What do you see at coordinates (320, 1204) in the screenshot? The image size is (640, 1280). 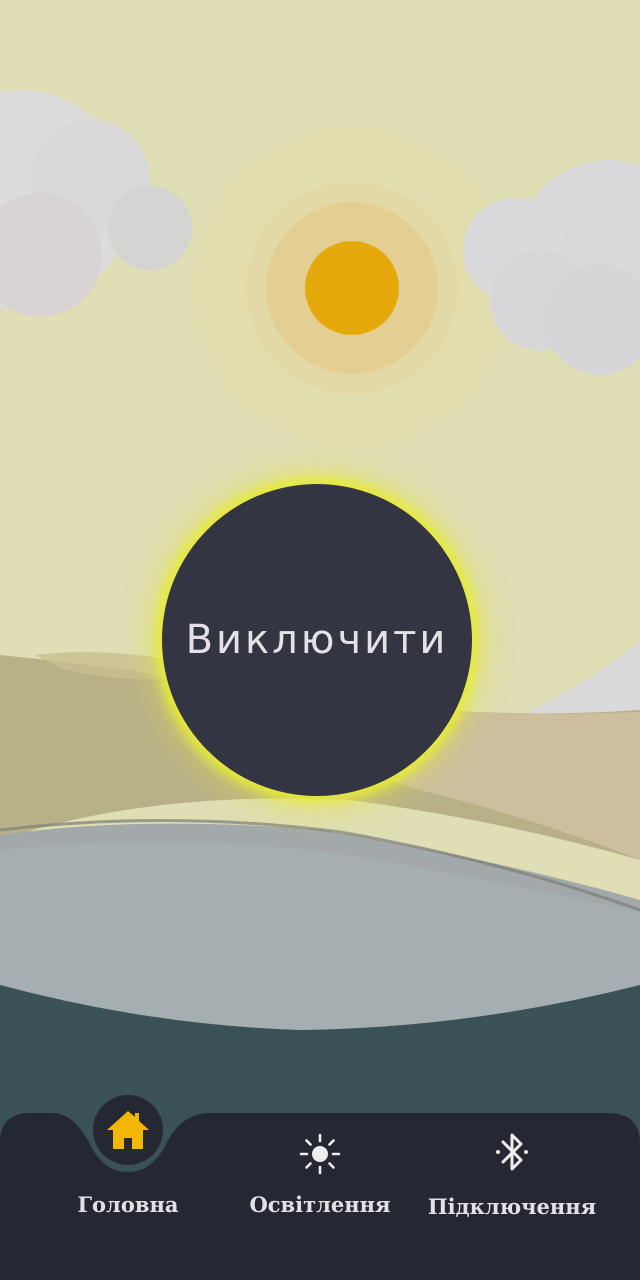 I see `nav-label-lighting: Освітлення` at bounding box center [320, 1204].